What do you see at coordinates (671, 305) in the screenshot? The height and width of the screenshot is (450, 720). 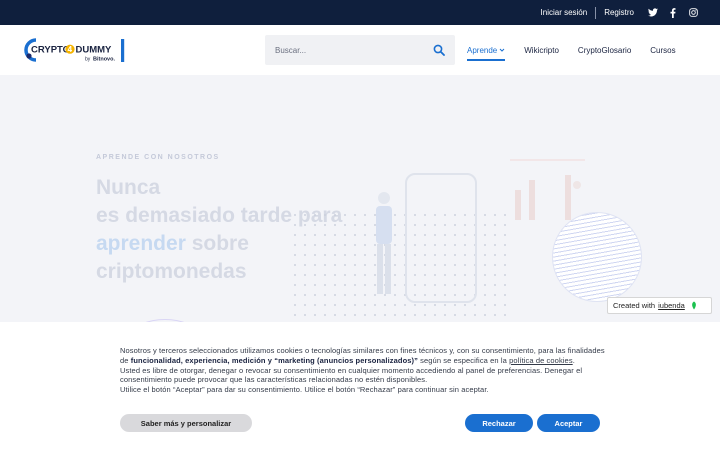 I see `iubenda-link: iubenda` at bounding box center [671, 305].